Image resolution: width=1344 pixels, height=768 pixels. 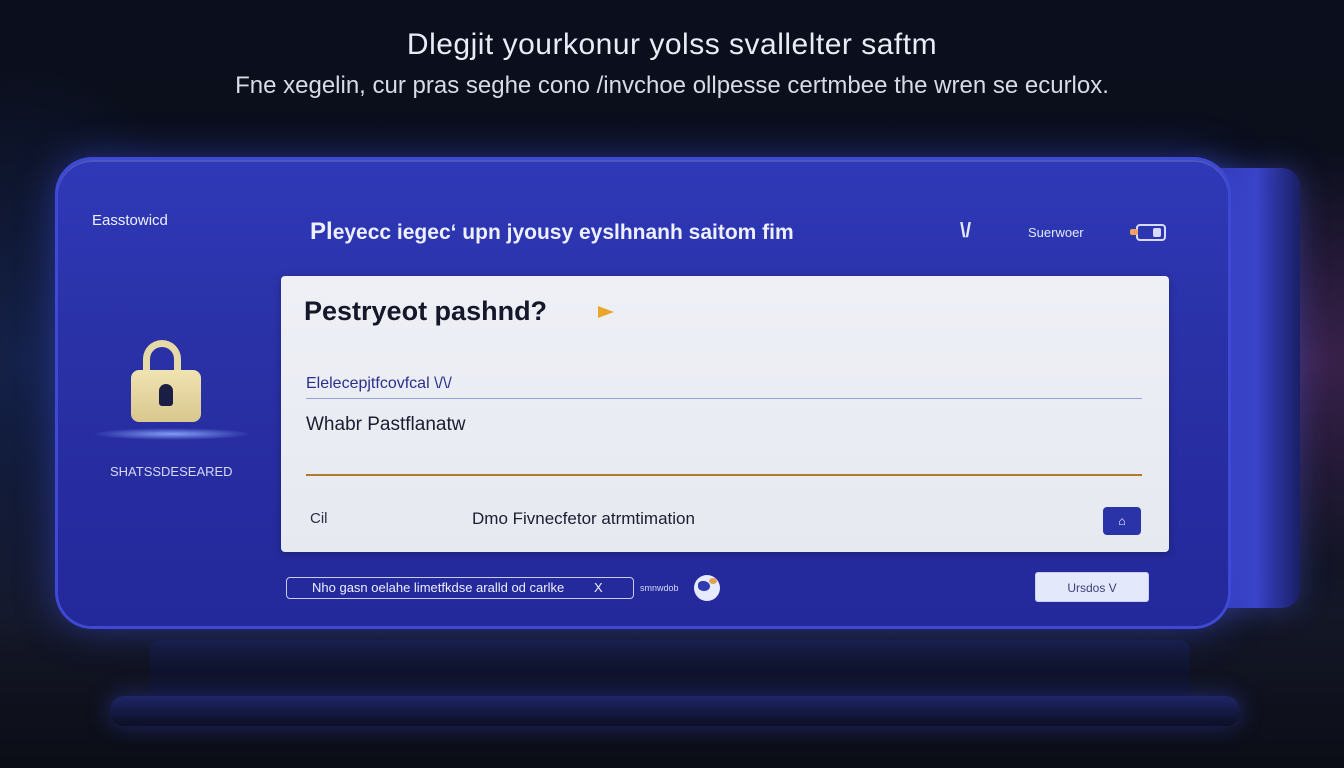 What do you see at coordinates (1092, 587) in the screenshot?
I see `login-button: Ursdos V` at bounding box center [1092, 587].